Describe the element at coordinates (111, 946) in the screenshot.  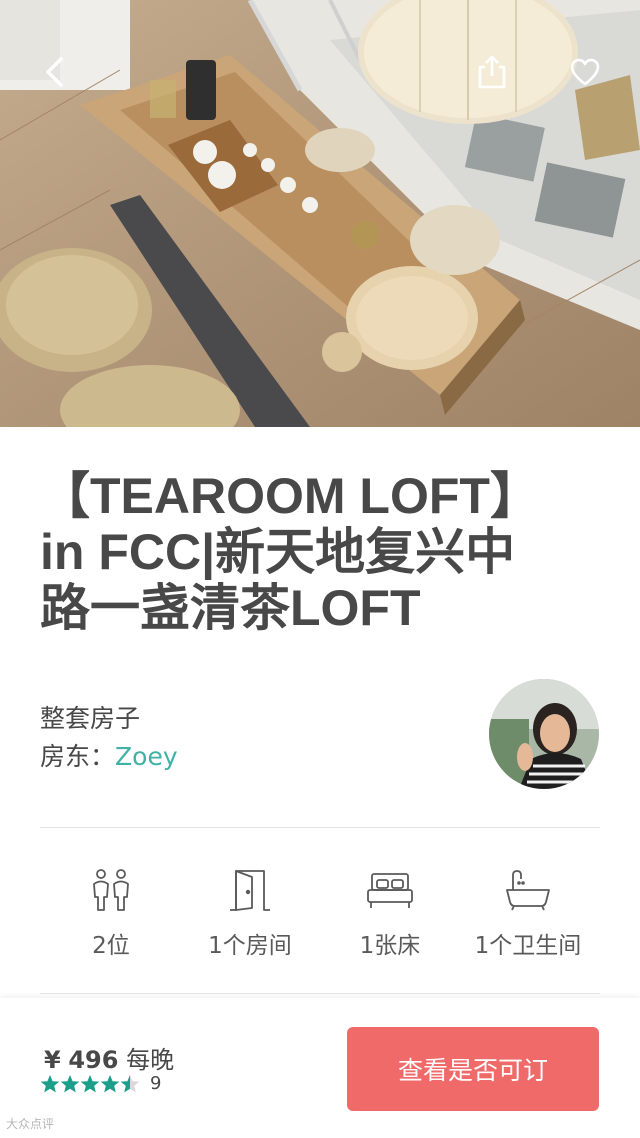
I see `amenity-guests-label: 2位` at that location.